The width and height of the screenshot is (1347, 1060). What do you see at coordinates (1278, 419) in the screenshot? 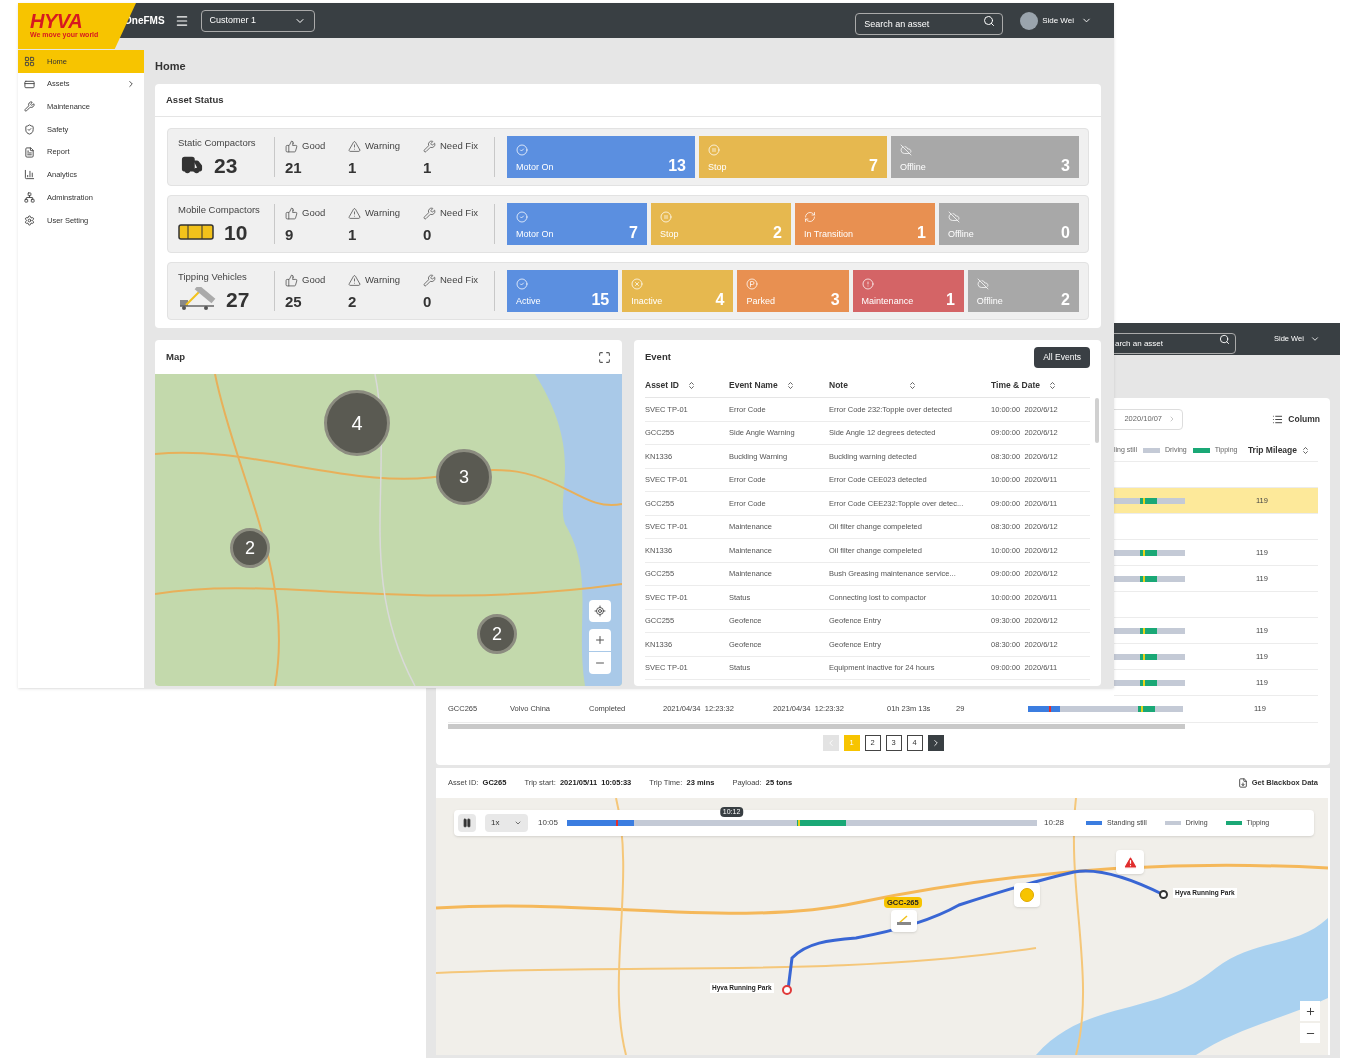
I see `list-icon` at bounding box center [1278, 419].